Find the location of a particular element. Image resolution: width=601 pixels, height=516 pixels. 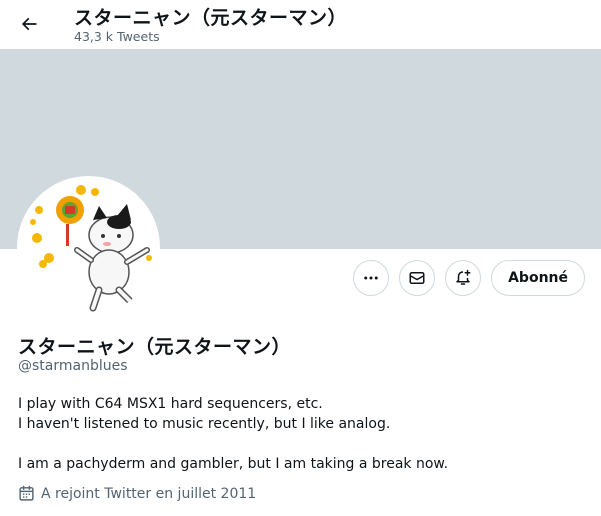

avatar is located at coordinates (88, 247).